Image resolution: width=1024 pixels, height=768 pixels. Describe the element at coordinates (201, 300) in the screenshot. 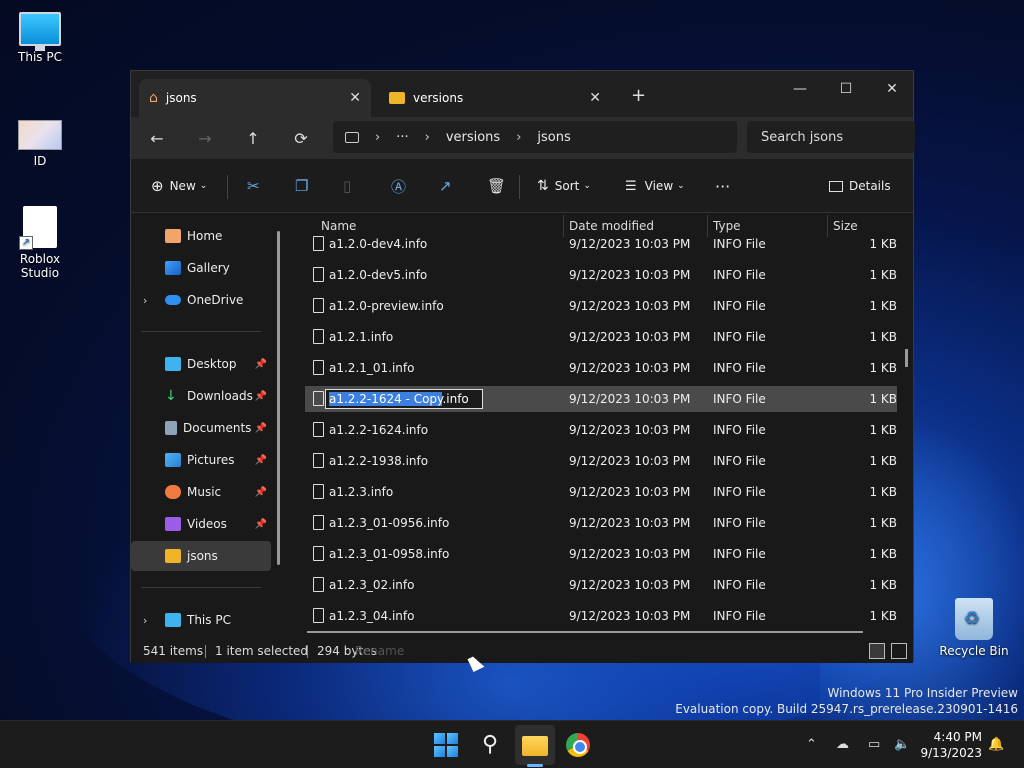

I see `sidebar-item-onedrive: › OneDrive` at that location.